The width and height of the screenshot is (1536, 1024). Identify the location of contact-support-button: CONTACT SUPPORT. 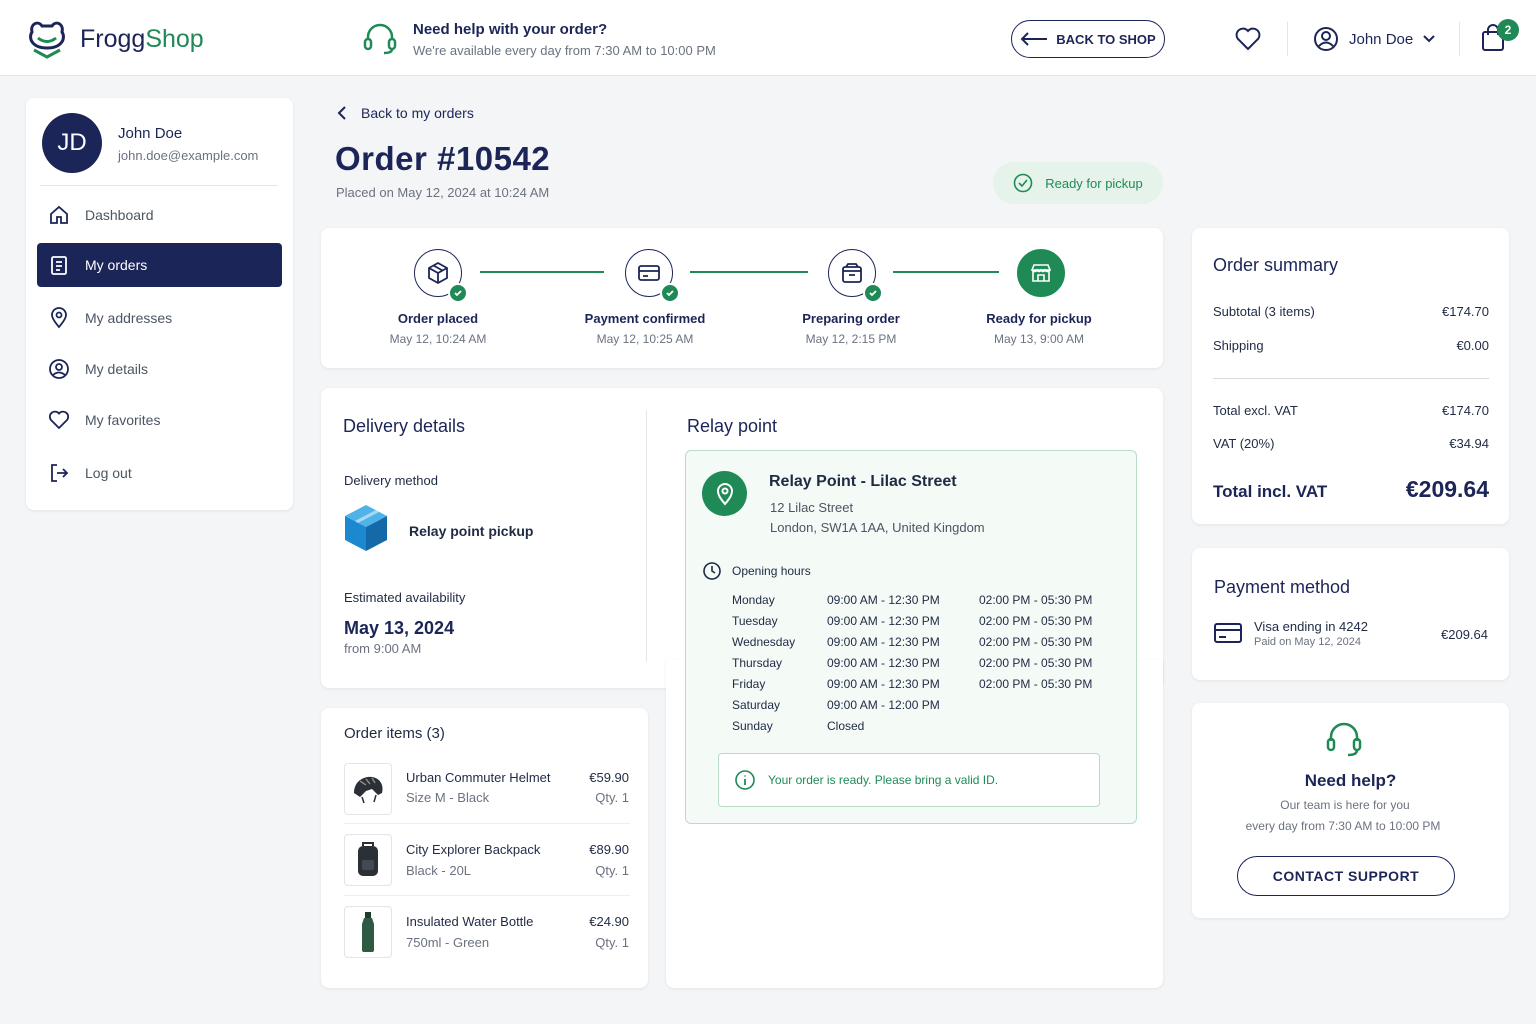
(1346, 876).